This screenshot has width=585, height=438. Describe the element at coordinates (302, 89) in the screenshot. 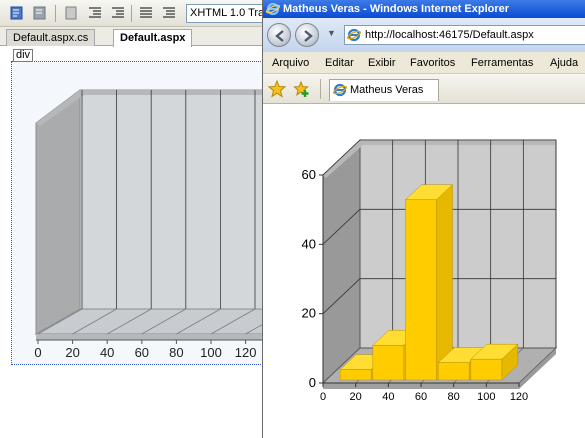

I see `add-favorite-icon` at that location.